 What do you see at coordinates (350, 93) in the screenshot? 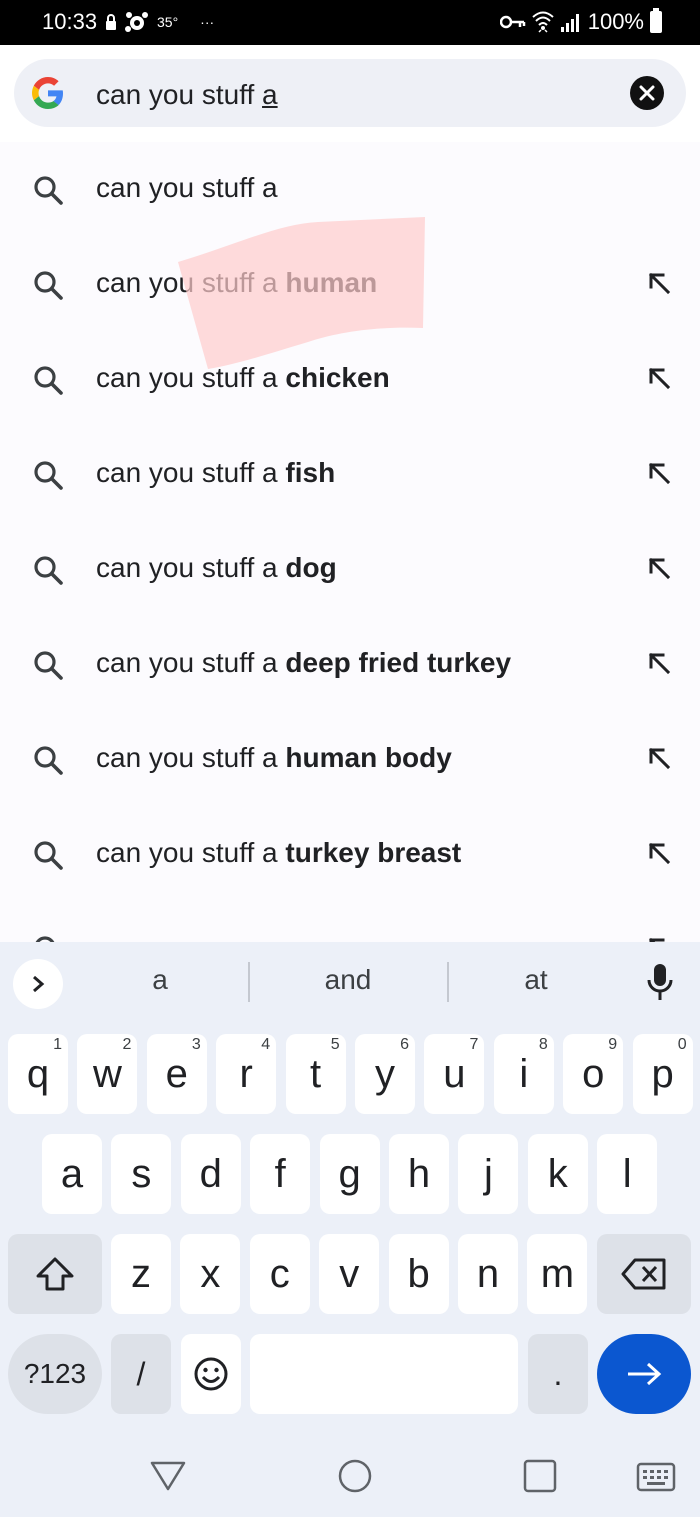
I see `search-bar: can you stuff a` at bounding box center [350, 93].